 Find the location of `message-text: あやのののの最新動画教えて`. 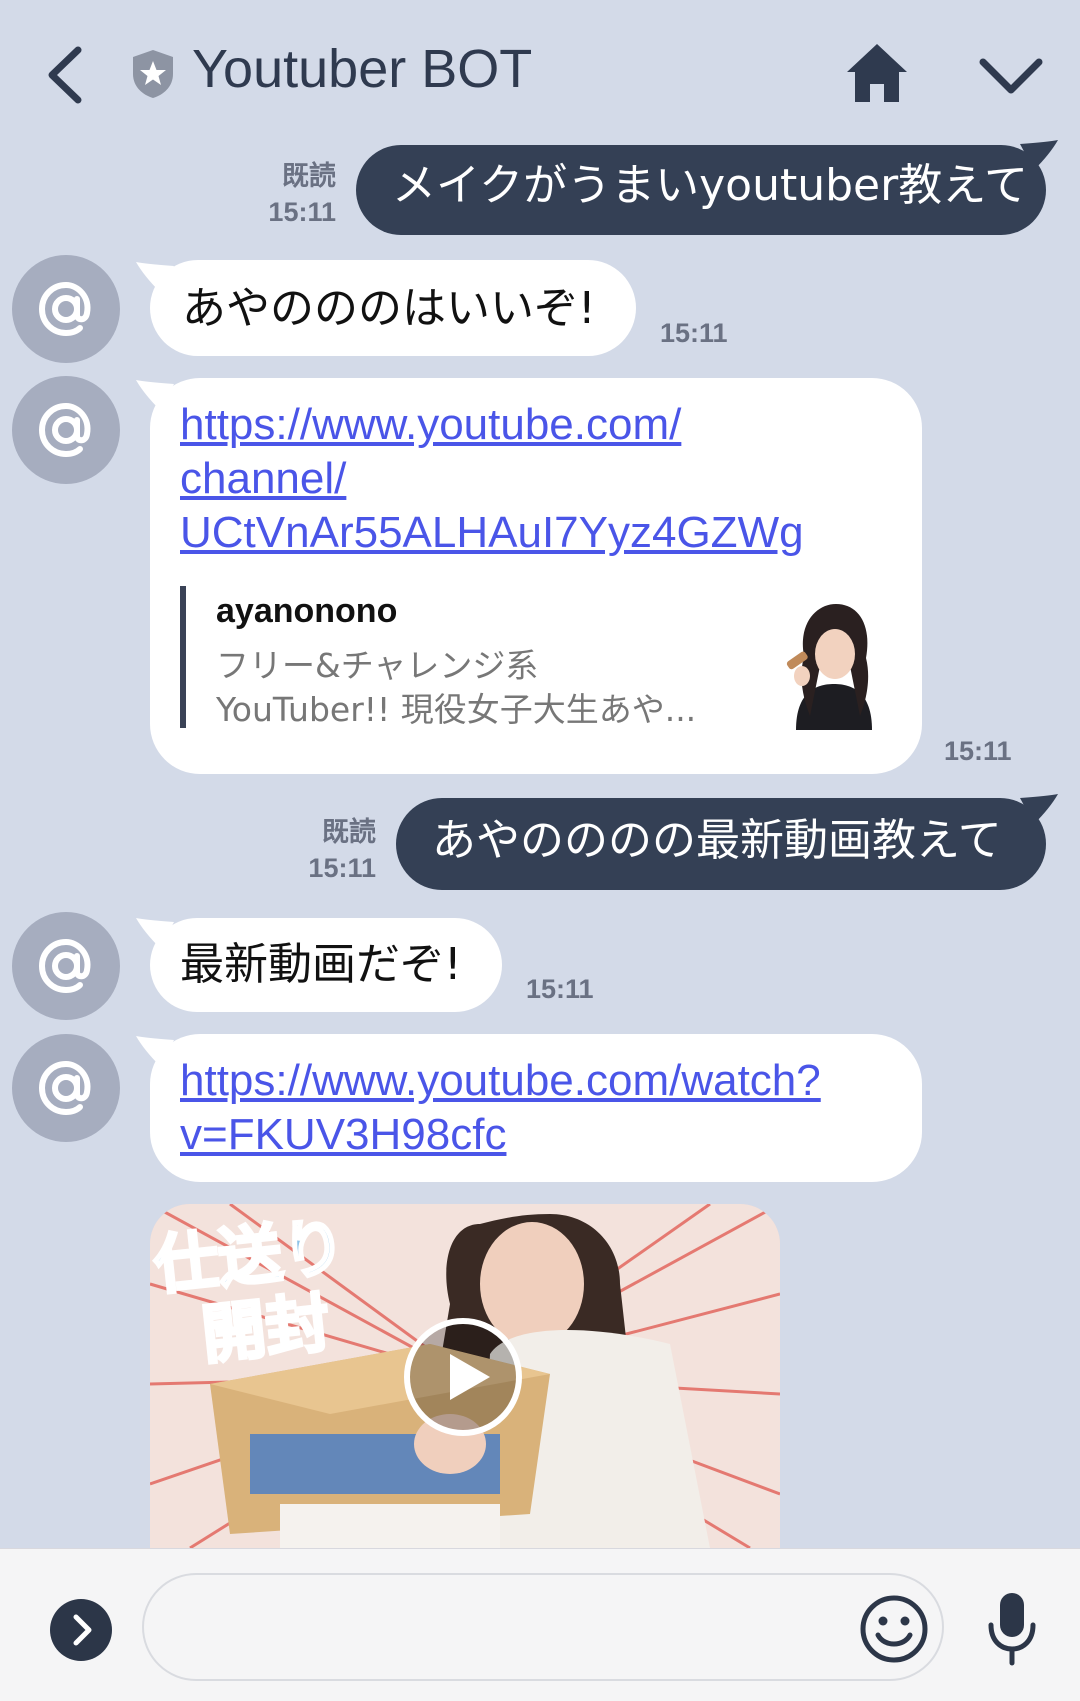

message-text: あやのののの最新動画教えて is located at coordinates (717, 840).